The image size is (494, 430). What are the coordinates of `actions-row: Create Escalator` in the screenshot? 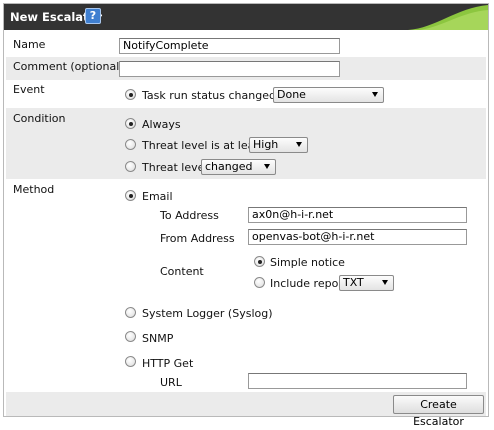 It's located at (246, 410).